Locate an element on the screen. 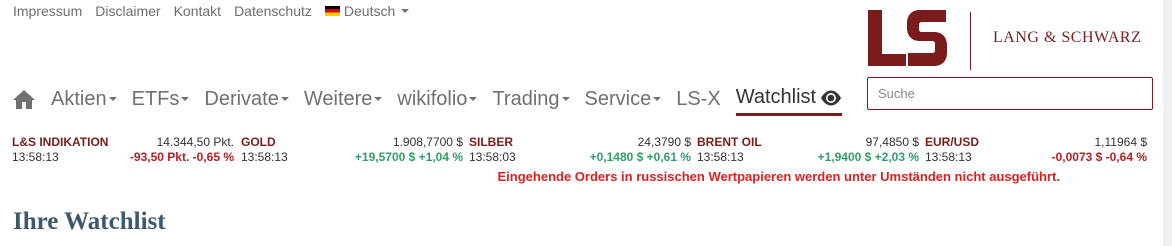 The width and height of the screenshot is (1172, 246). ticker-name: L&S INDIKATION is located at coordinates (60, 142).